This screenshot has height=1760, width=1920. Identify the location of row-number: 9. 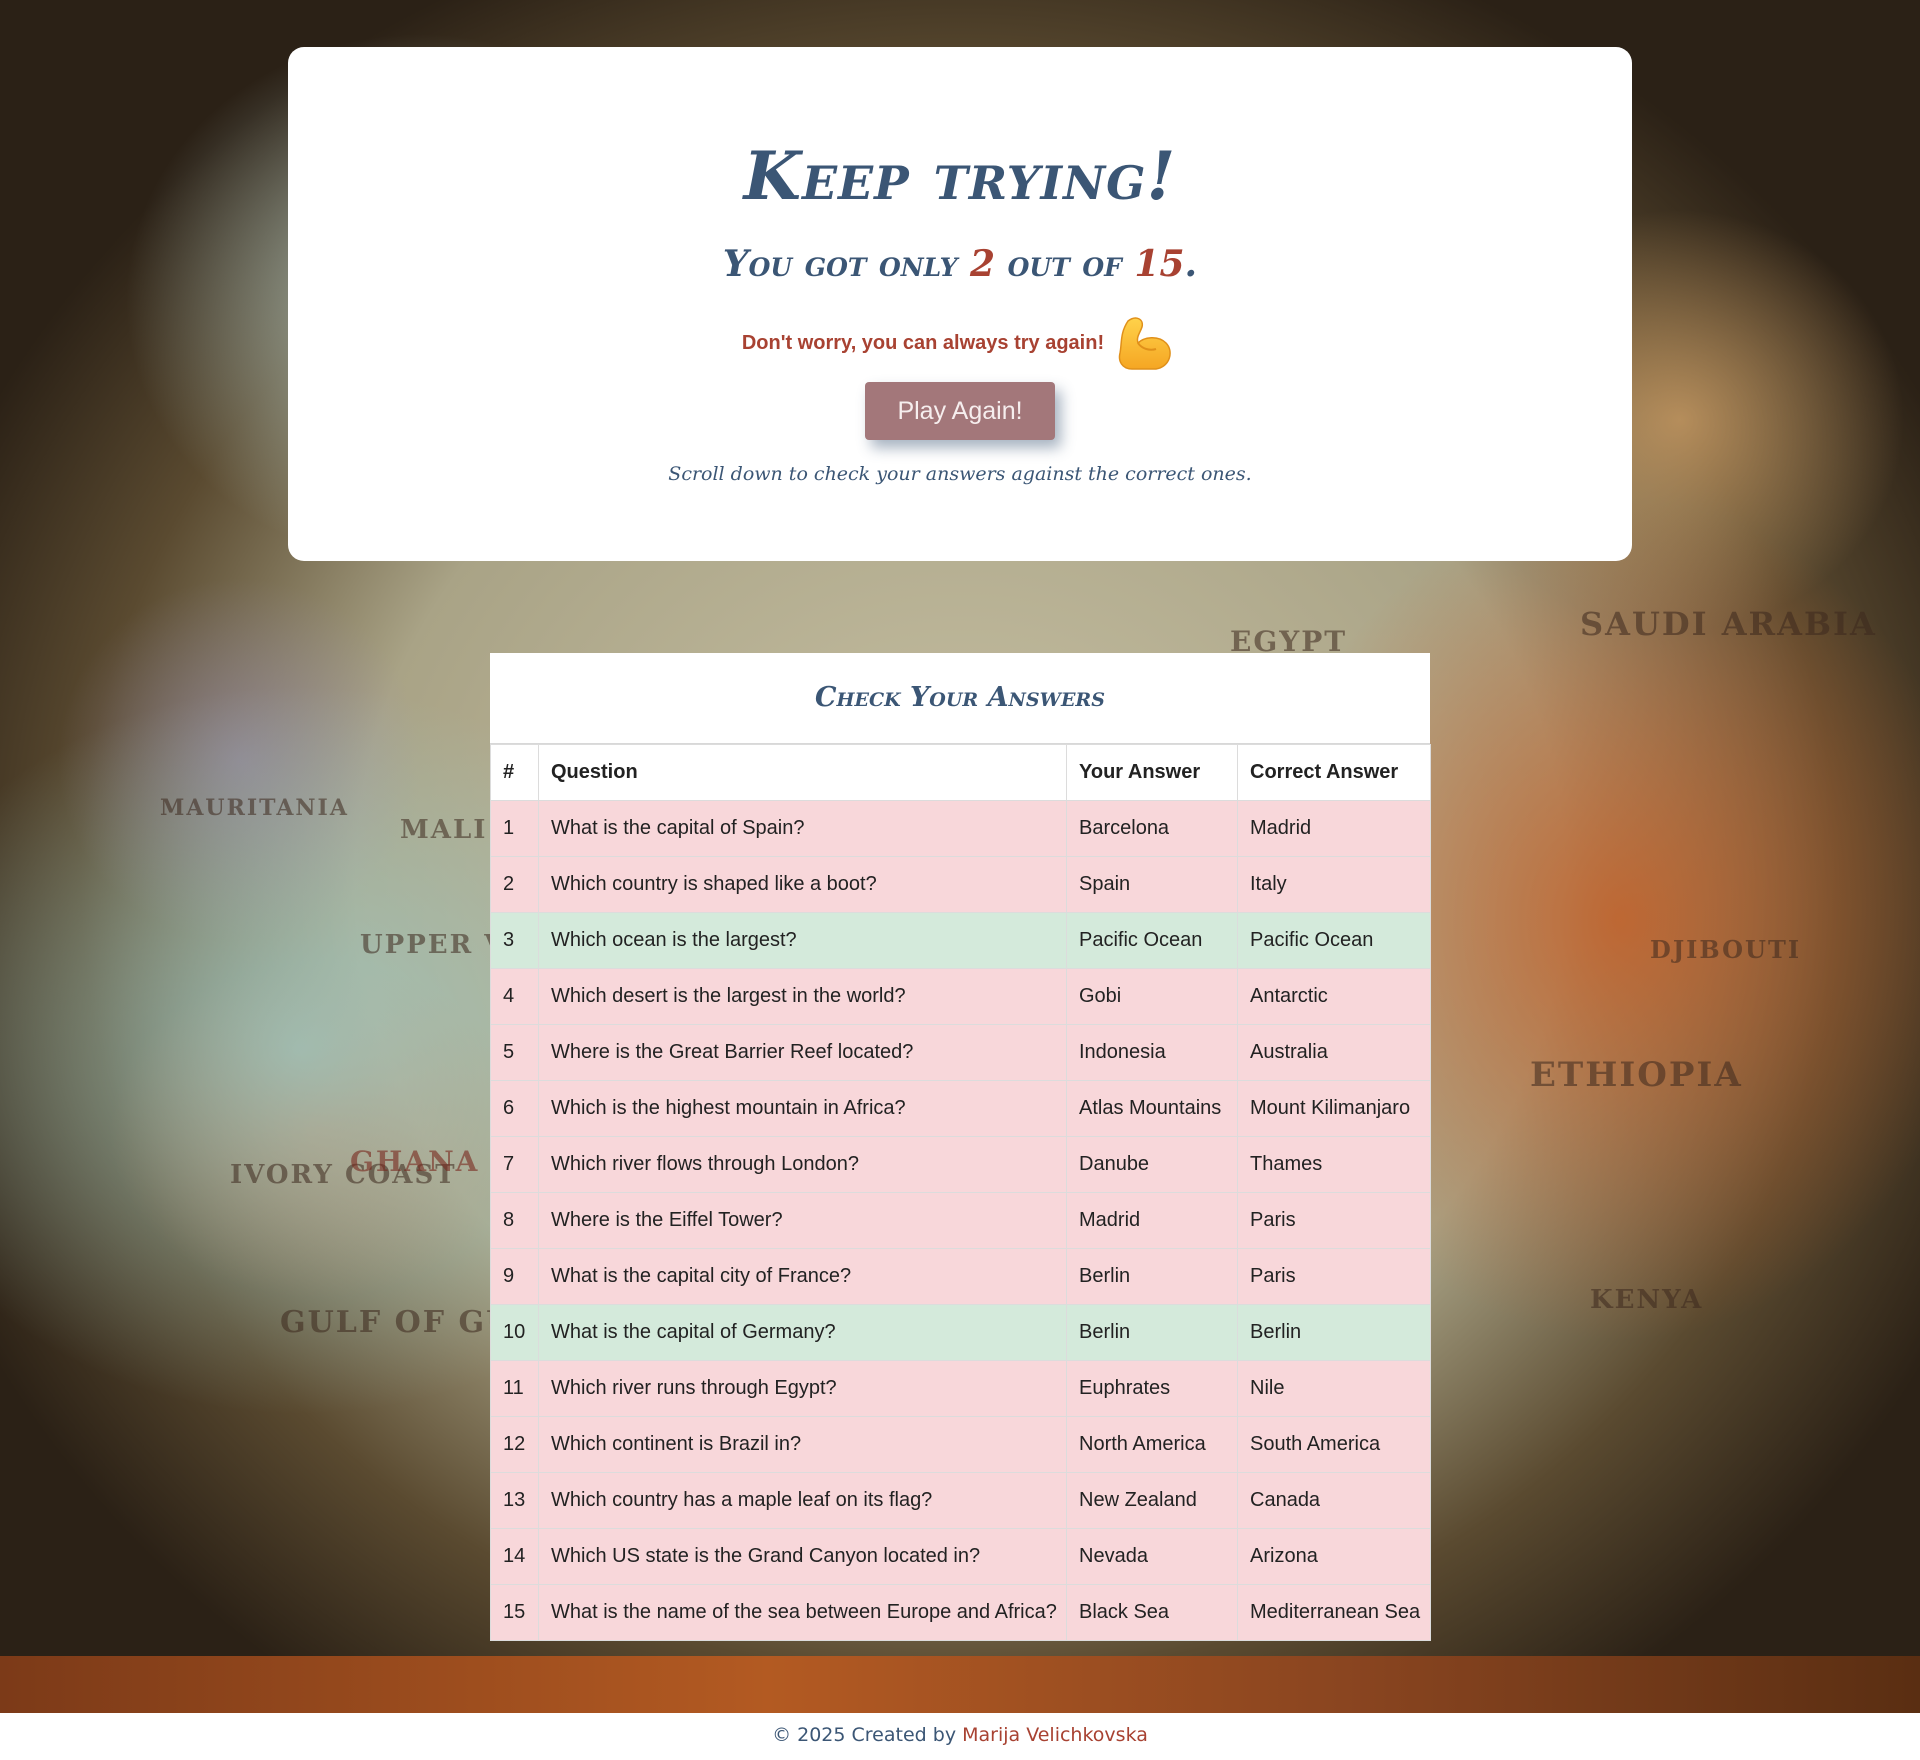
(514, 1276).